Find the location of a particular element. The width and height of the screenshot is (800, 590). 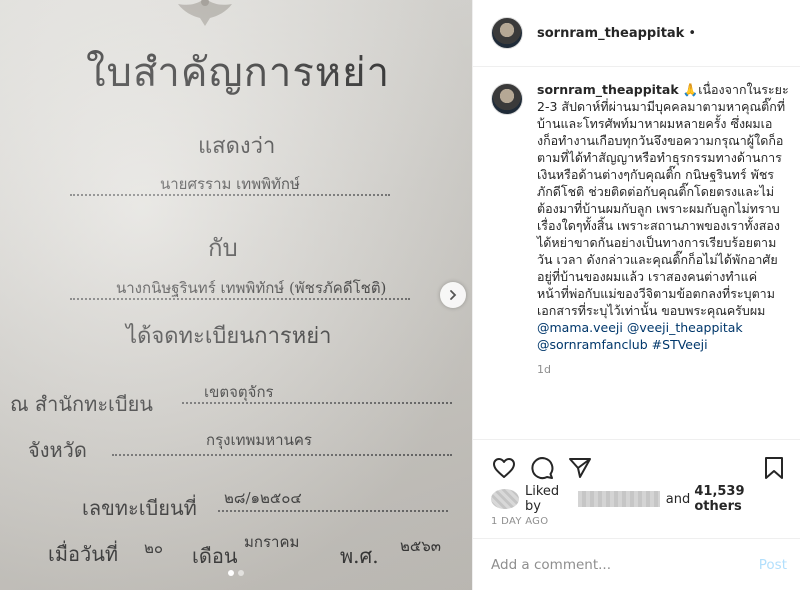

document-regno-value: ๒๘/๑๒๕๐๔ is located at coordinates (263, 498).